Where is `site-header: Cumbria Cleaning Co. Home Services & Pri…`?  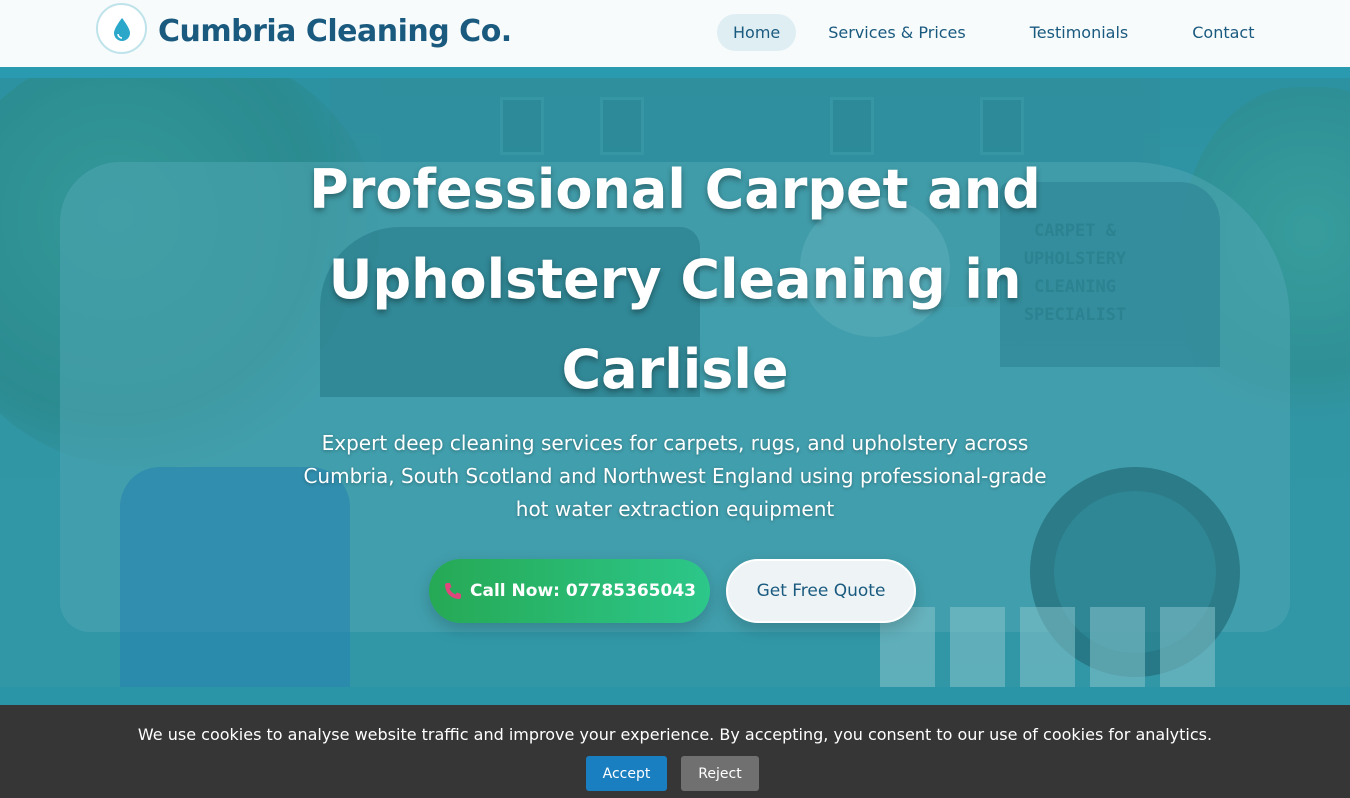 site-header: Cumbria Cleaning Co. Home Services & Pri… is located at coordinates (675, 33).